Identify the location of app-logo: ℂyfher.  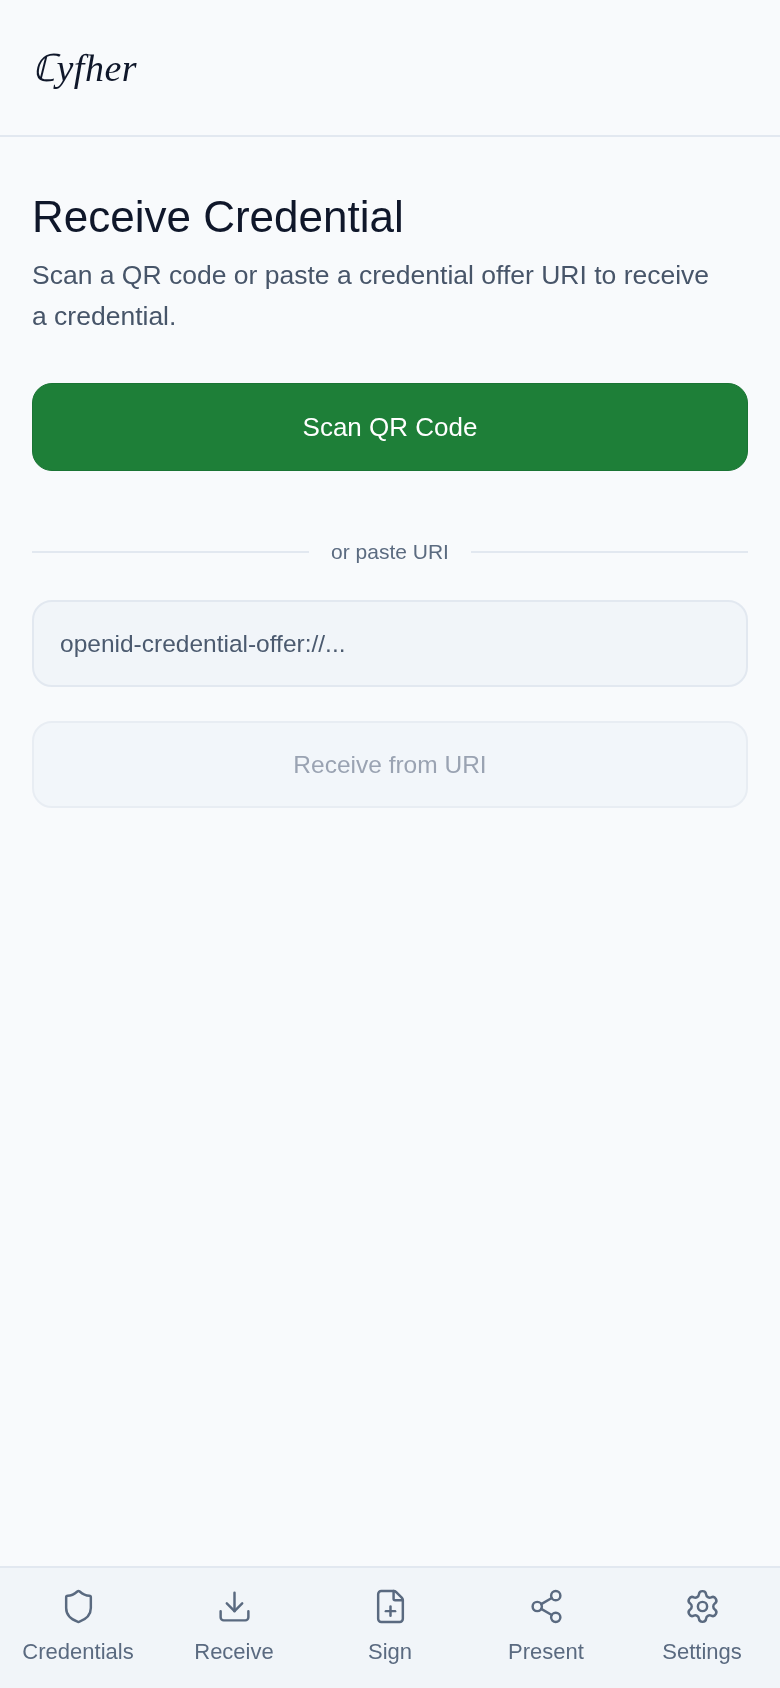
(85, 68).